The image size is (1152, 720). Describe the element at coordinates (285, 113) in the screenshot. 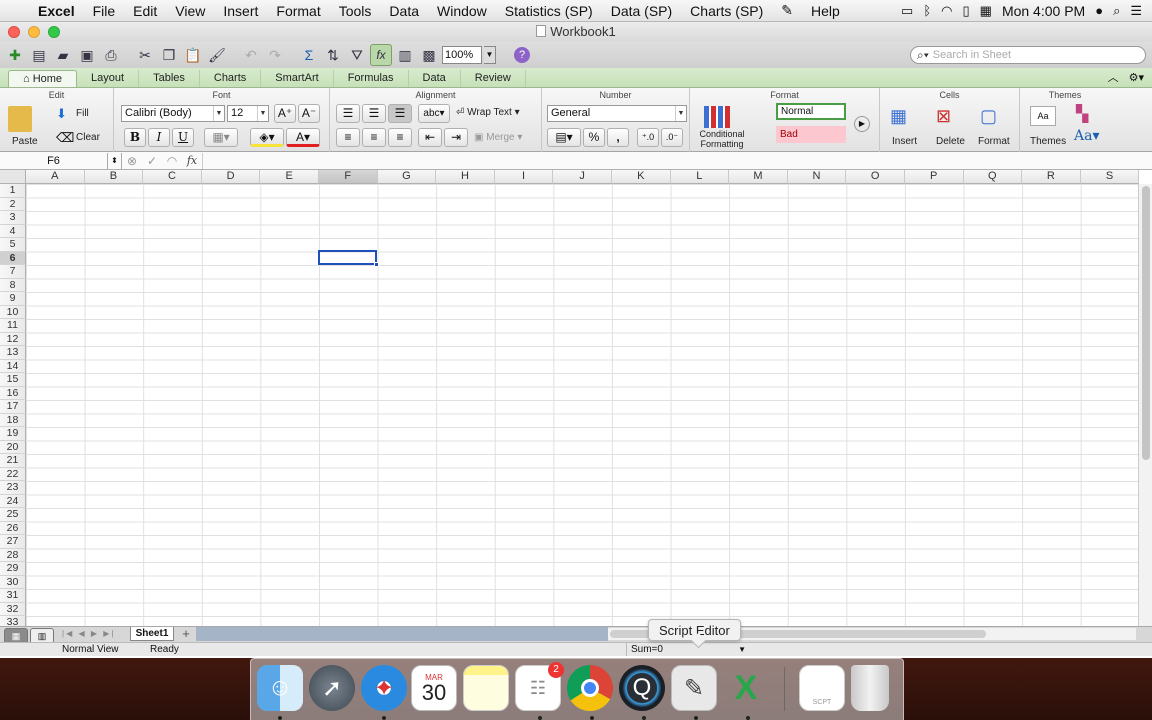

I see `increase-font-size-button: A⁺` at that location.